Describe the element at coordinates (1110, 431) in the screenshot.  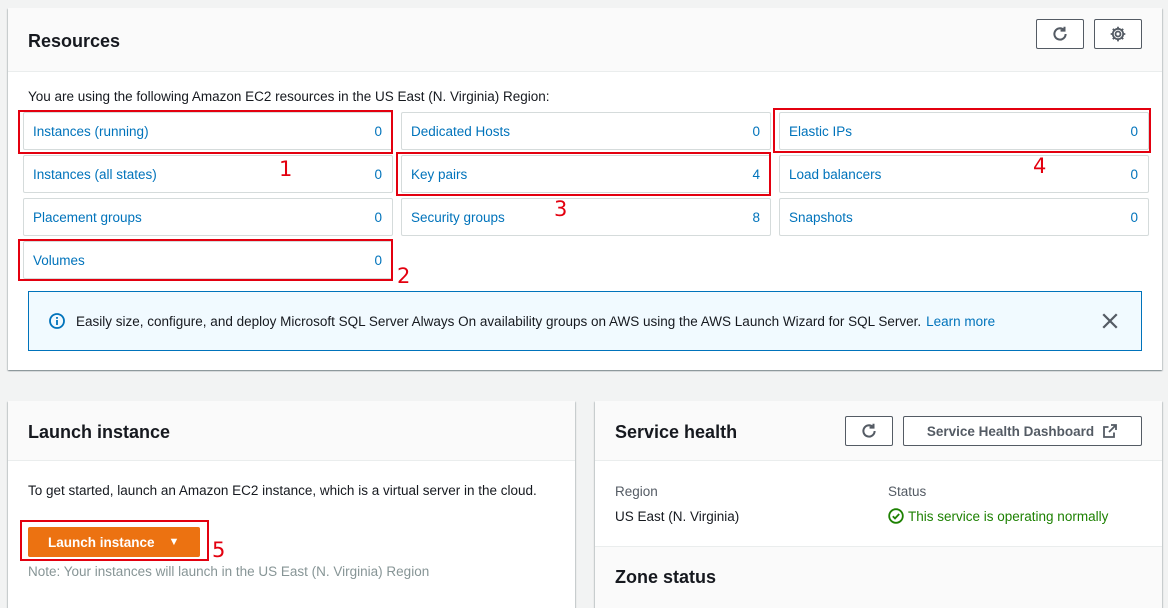
I see `external-link-icon` at that location.